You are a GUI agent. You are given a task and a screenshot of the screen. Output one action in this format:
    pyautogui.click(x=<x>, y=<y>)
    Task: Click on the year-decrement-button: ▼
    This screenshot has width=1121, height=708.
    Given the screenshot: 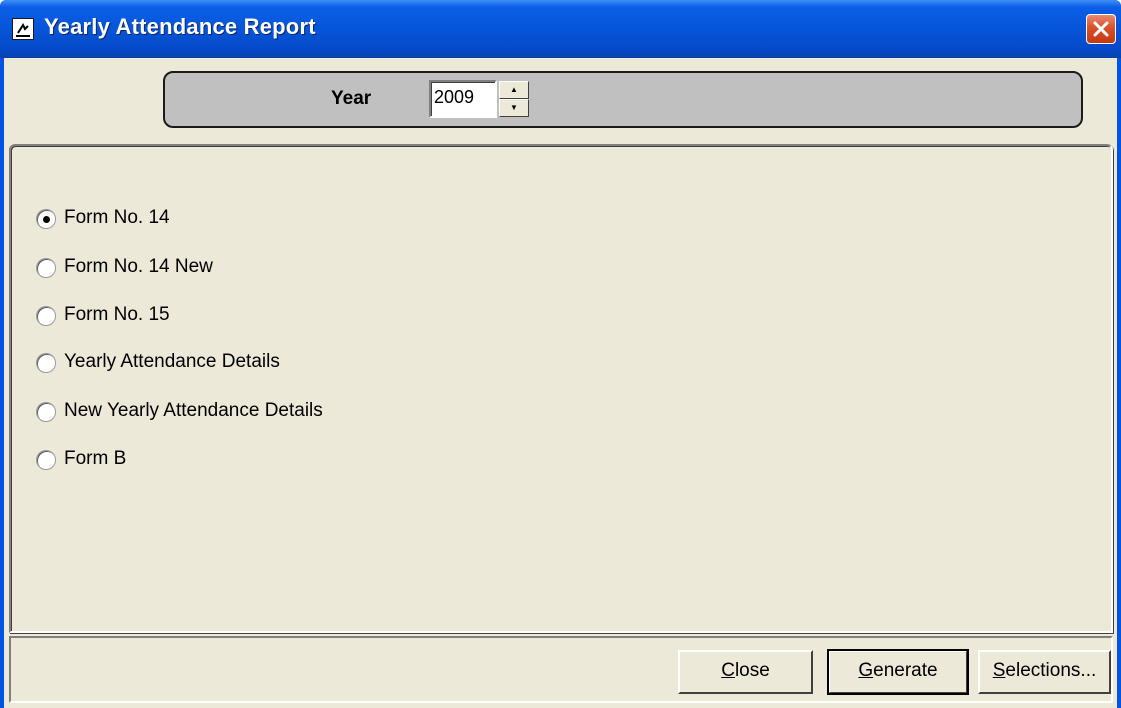 What is the action you would take?
    pyautogui.click(x=514, y=108)
    